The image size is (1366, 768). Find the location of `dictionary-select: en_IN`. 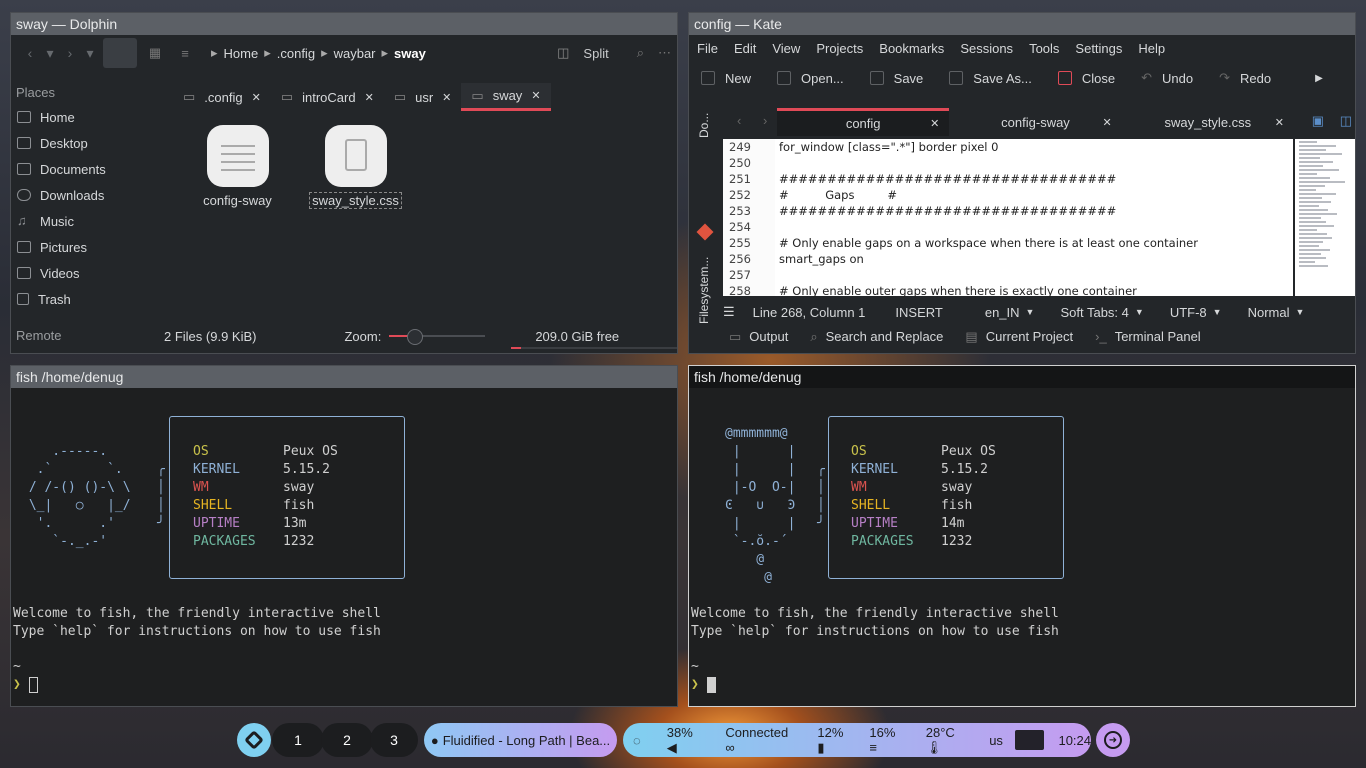

dictionary-select: en_IN is located at coordinates (1002, 312).